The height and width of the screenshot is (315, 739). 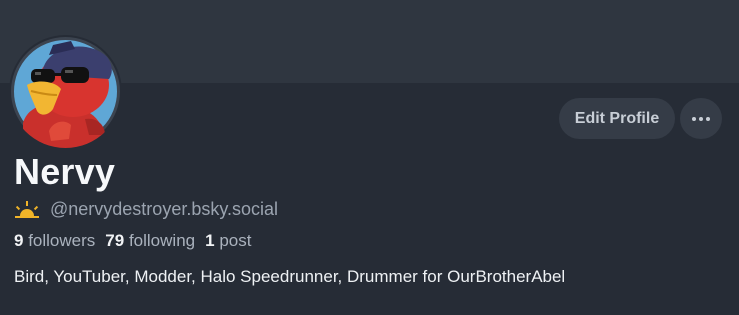 I want to click on posts-label: post, so click(x=235, y=240).